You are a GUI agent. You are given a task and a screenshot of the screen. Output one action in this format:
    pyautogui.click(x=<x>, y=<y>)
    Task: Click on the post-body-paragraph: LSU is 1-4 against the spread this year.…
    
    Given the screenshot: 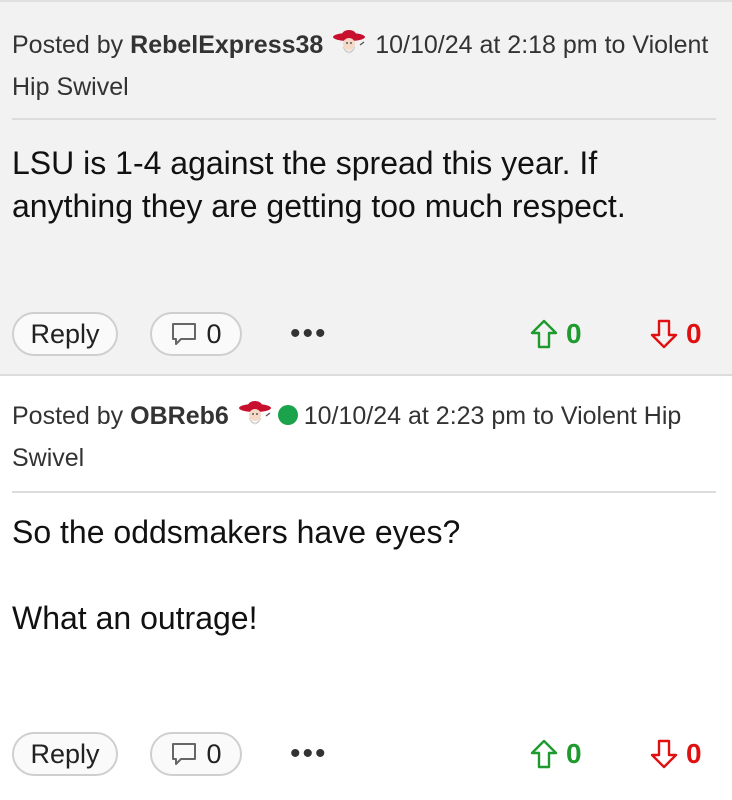 What is the action you would take?
    pyautogui.click(x=319, y=184)
    